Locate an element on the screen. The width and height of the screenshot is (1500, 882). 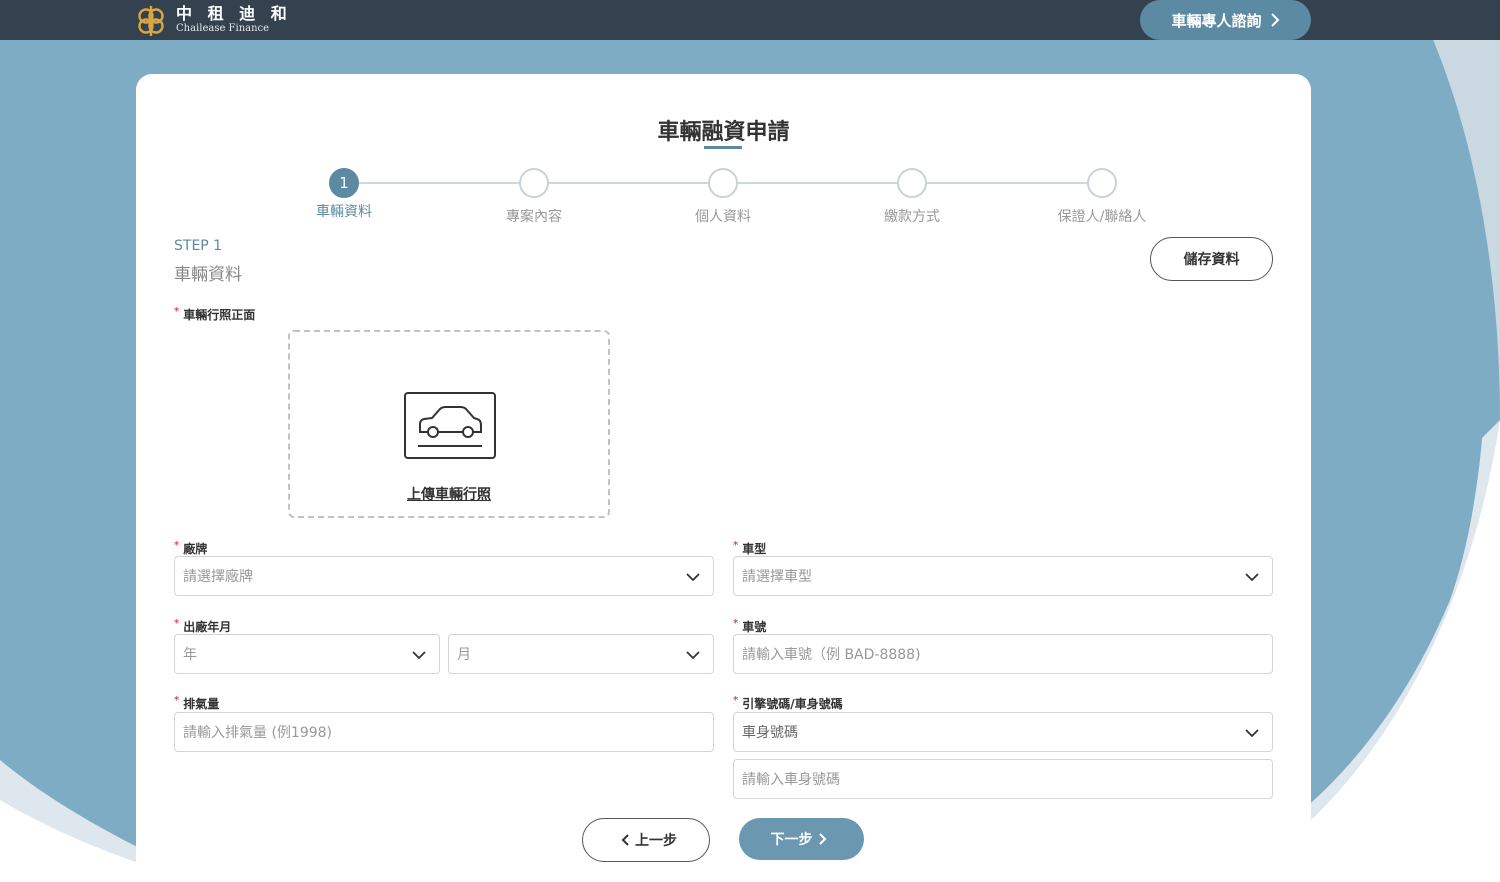
plate-label-text: 車號 is located at coordinates (754, 627).